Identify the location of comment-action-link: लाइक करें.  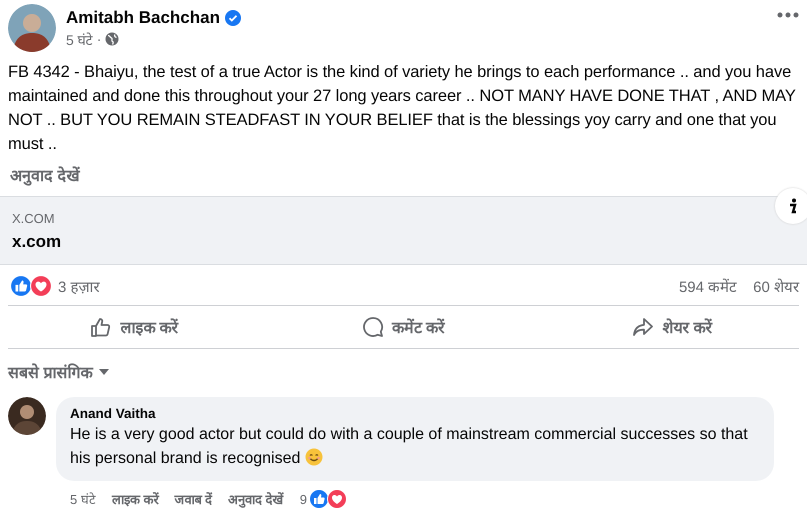
(135, 499).